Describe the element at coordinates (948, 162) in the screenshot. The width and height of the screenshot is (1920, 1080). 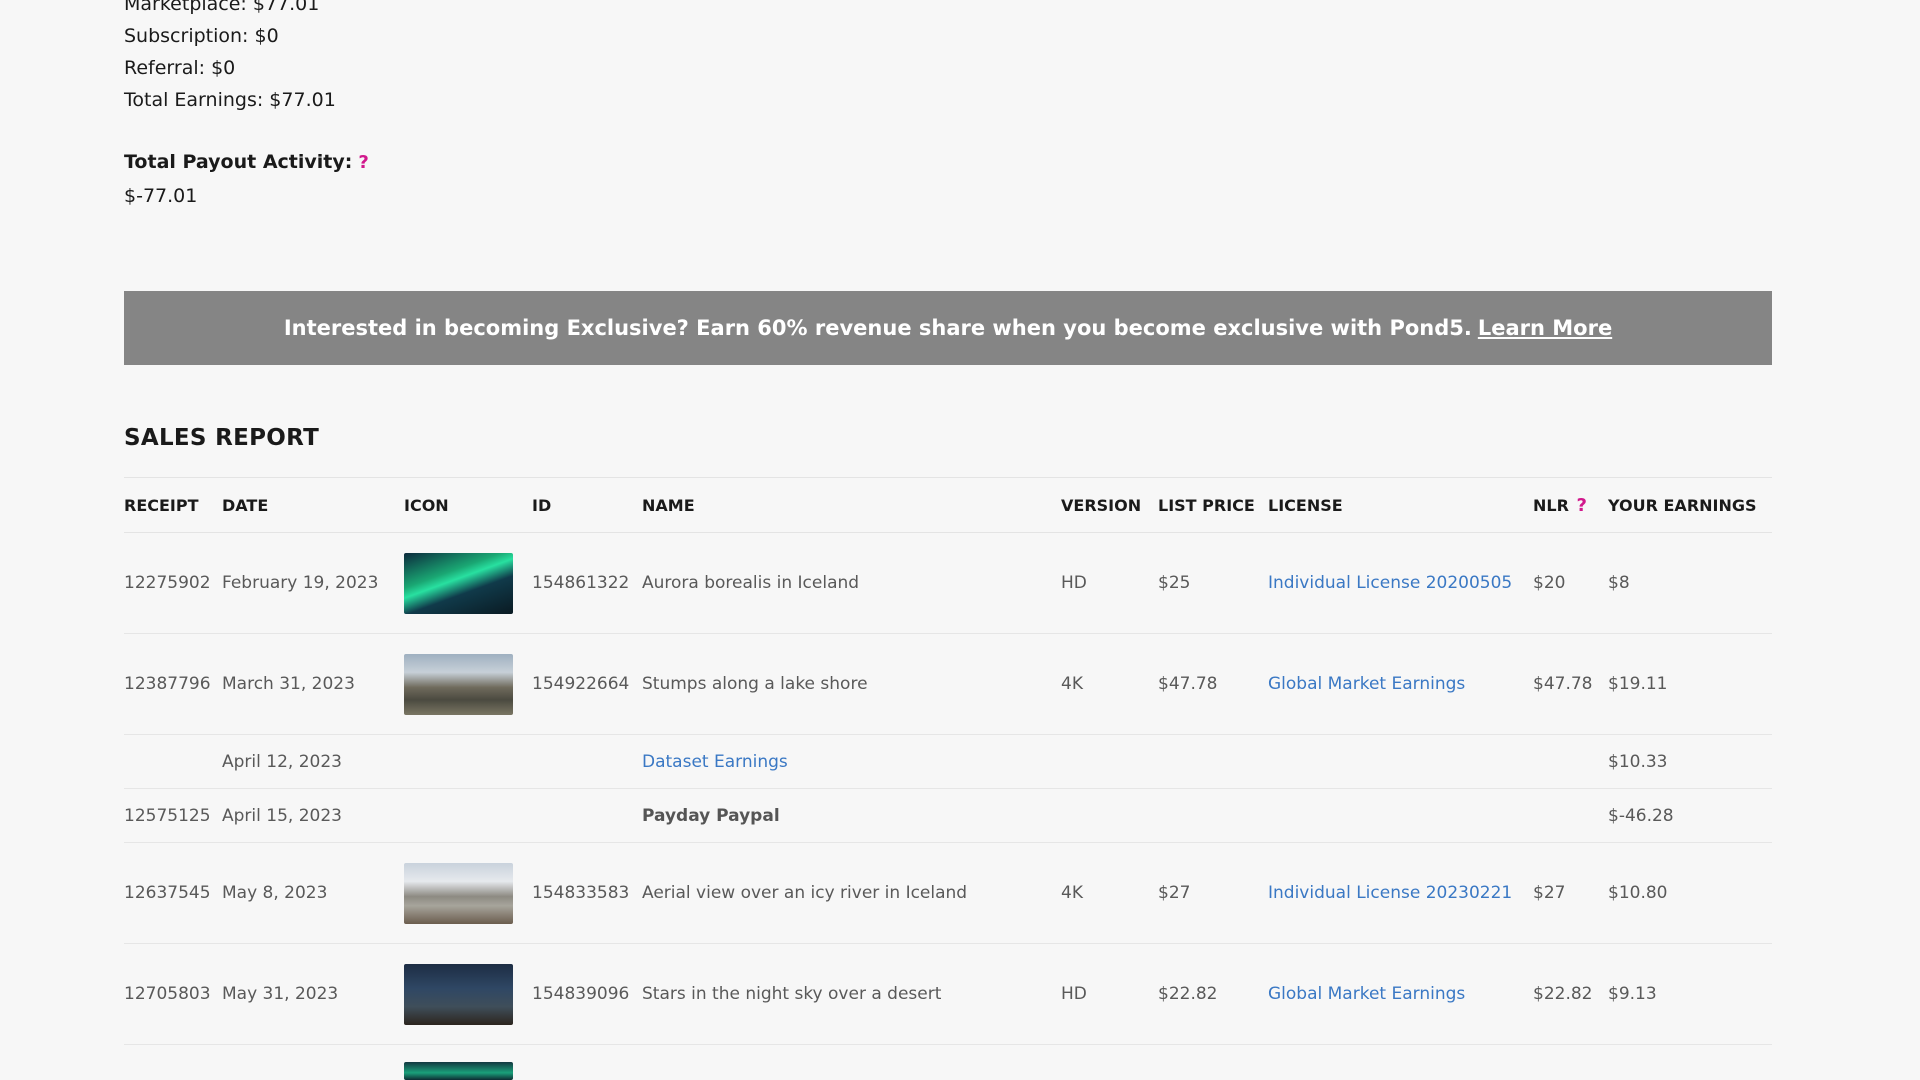
I see `payout-label-row: Total Payout Activity:?` at that location.